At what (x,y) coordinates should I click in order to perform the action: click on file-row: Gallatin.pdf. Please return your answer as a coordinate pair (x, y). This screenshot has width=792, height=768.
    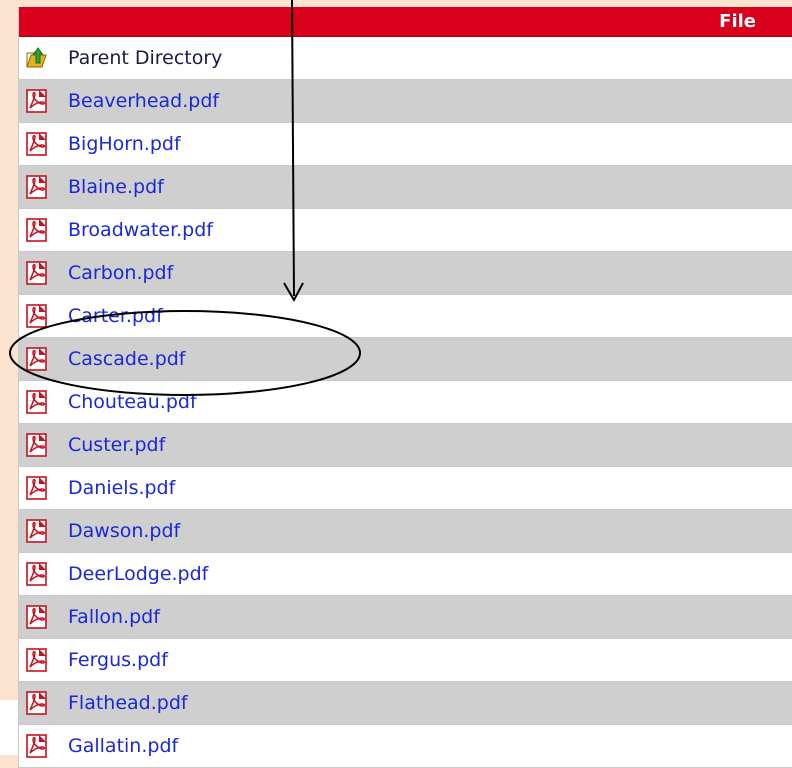
    Looking at the image, I should click on (405, 746).